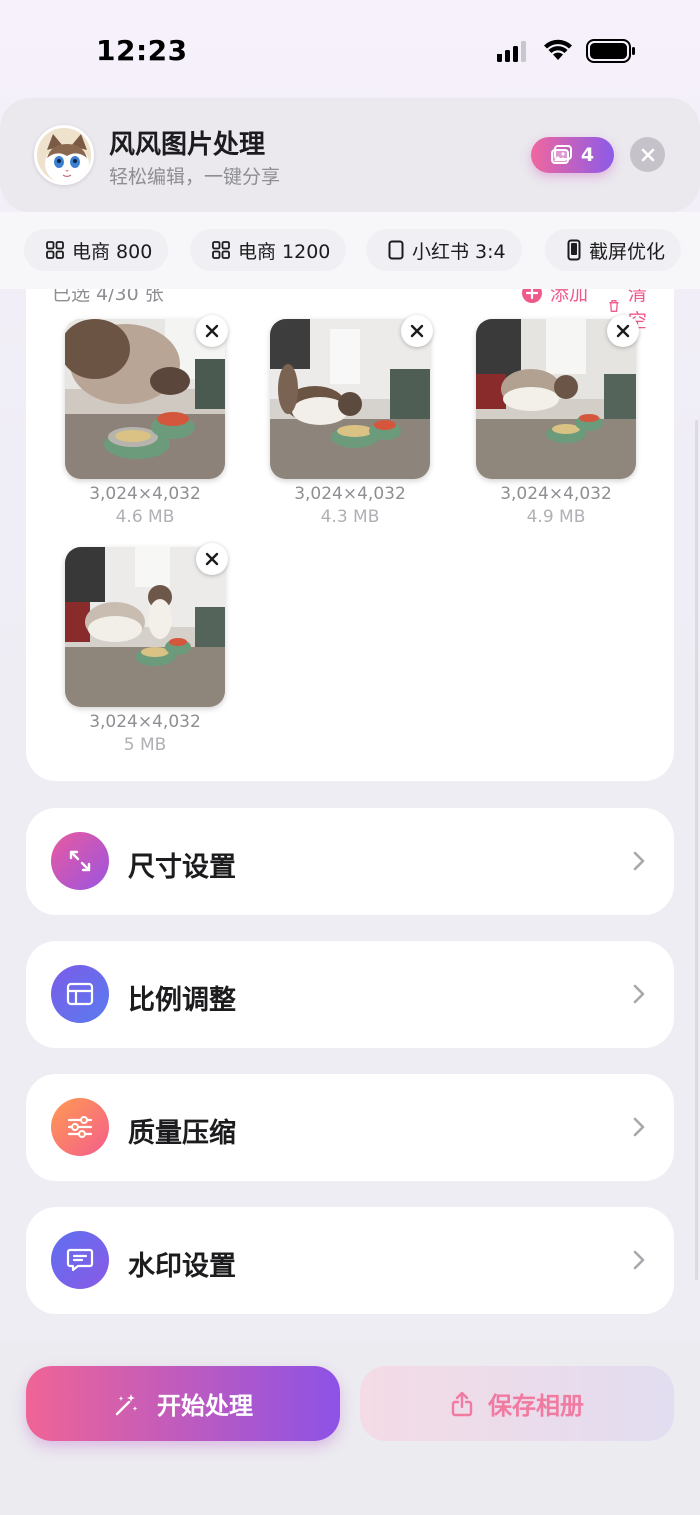  I want to click on aspect-ratio-icon, so click(80, 994).